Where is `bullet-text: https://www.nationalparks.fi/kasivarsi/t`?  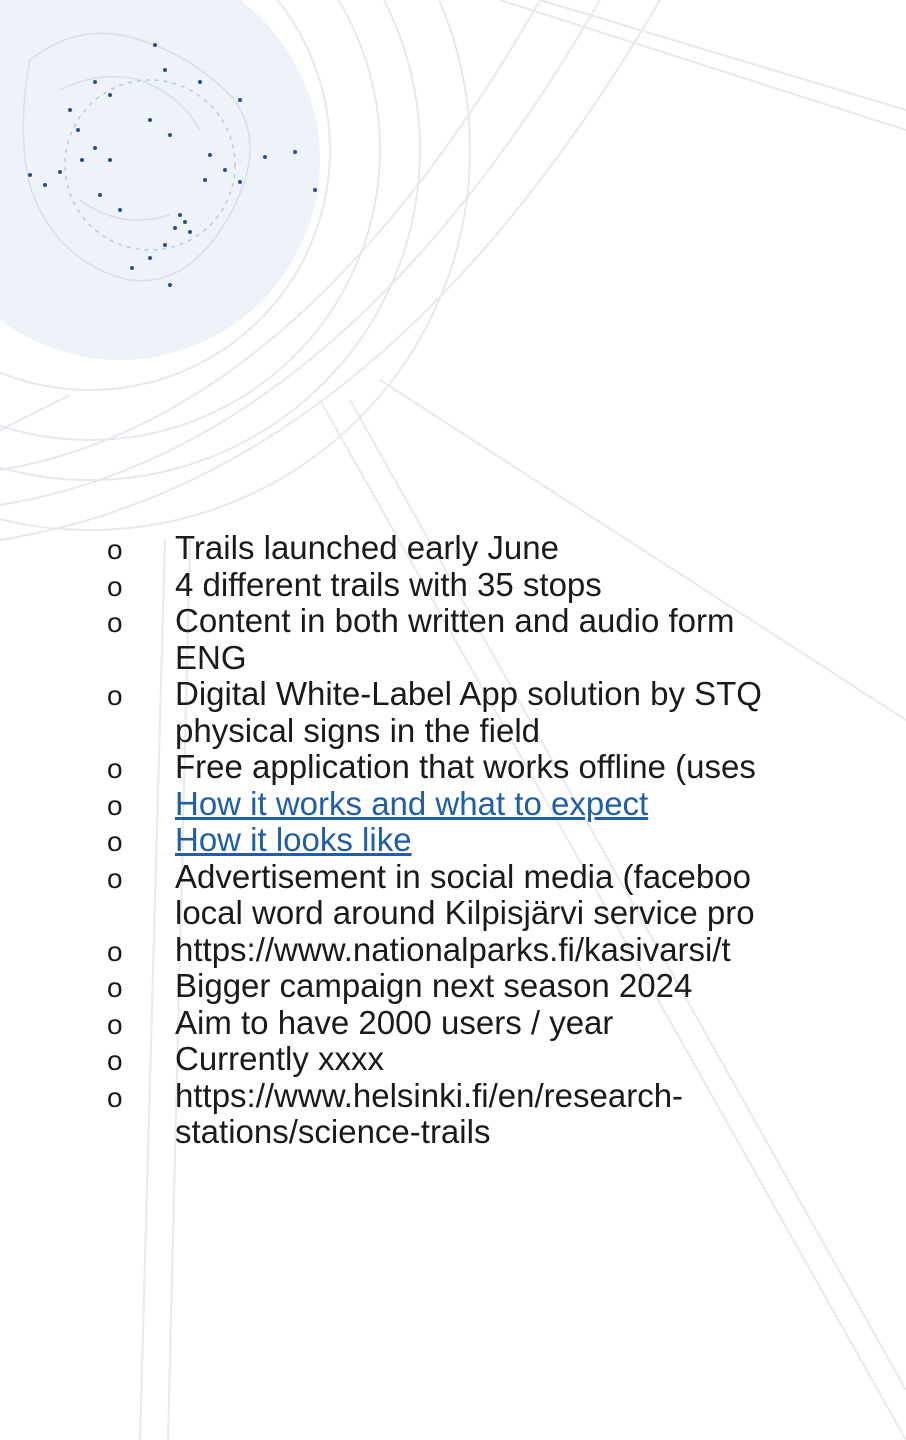
bullet-text: https://www.nationalparks.fi/kasivarsi/t is located at coordinates (453, 949).